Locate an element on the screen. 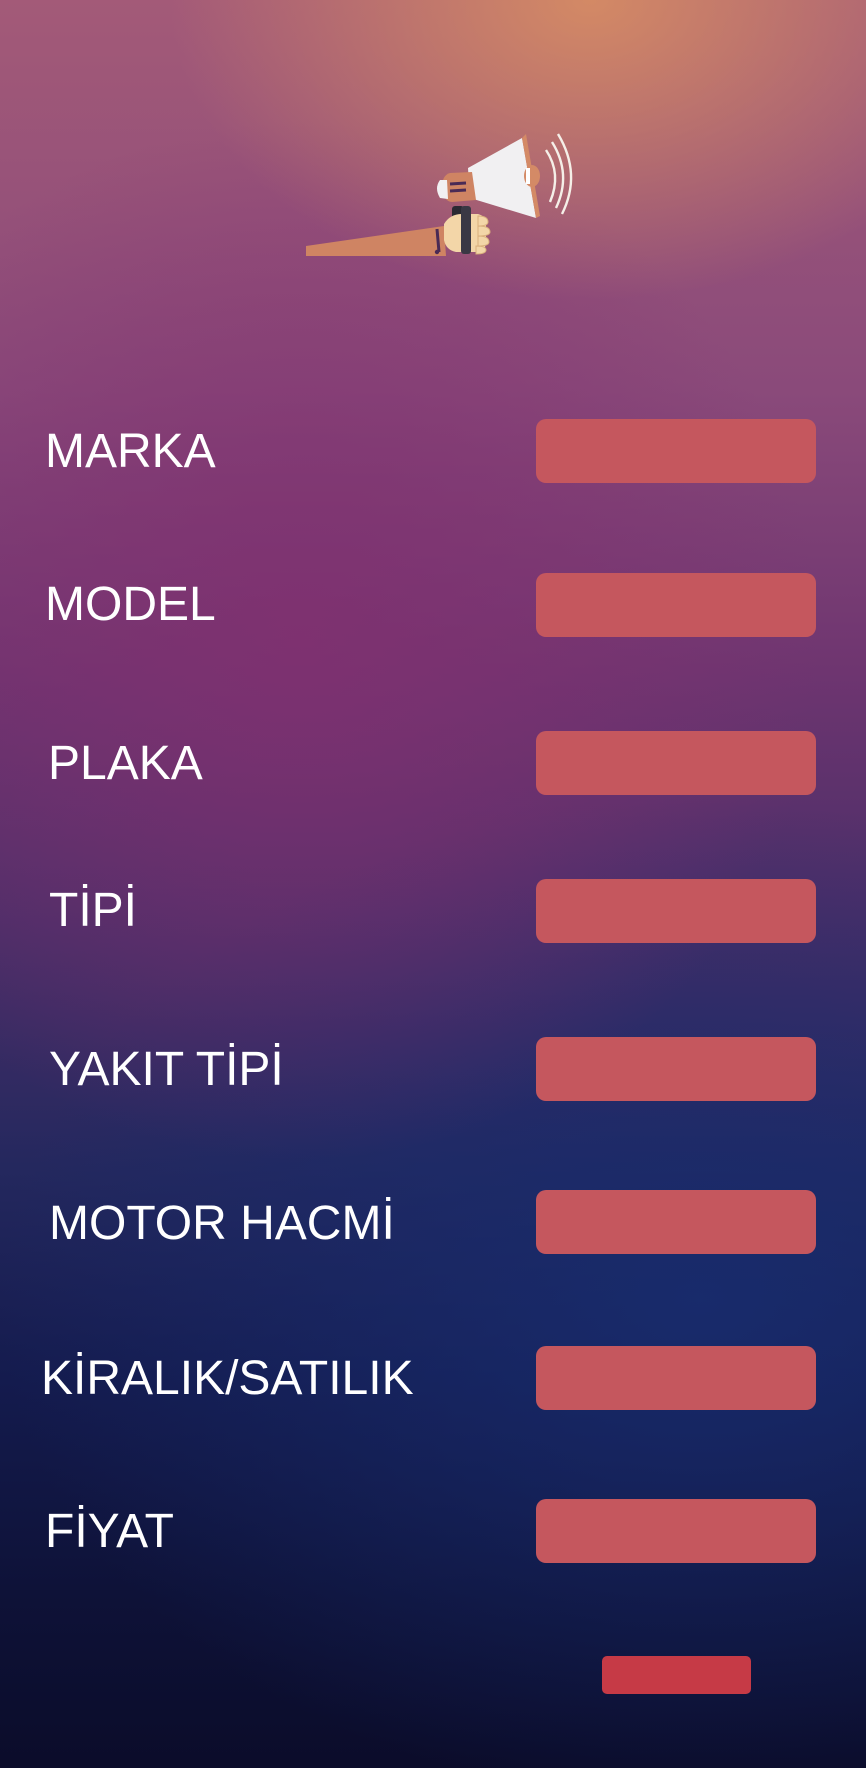  marka-input is located at coordinates (676, 451).